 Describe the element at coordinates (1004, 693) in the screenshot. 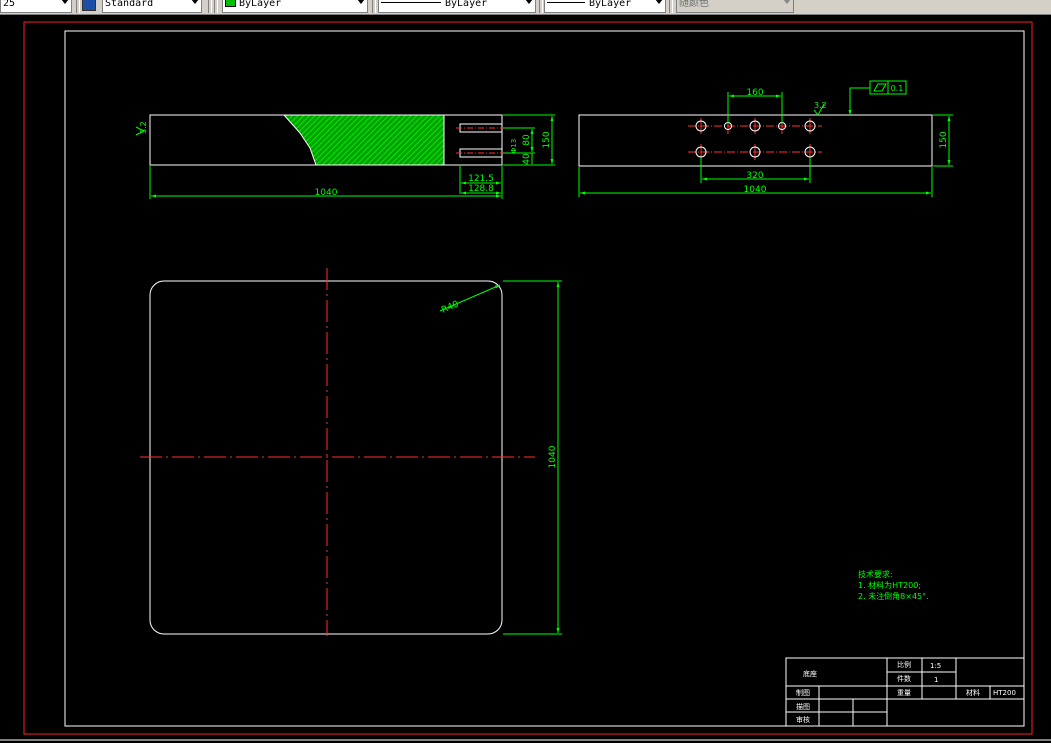

I see `material-value: HT200` at that location.